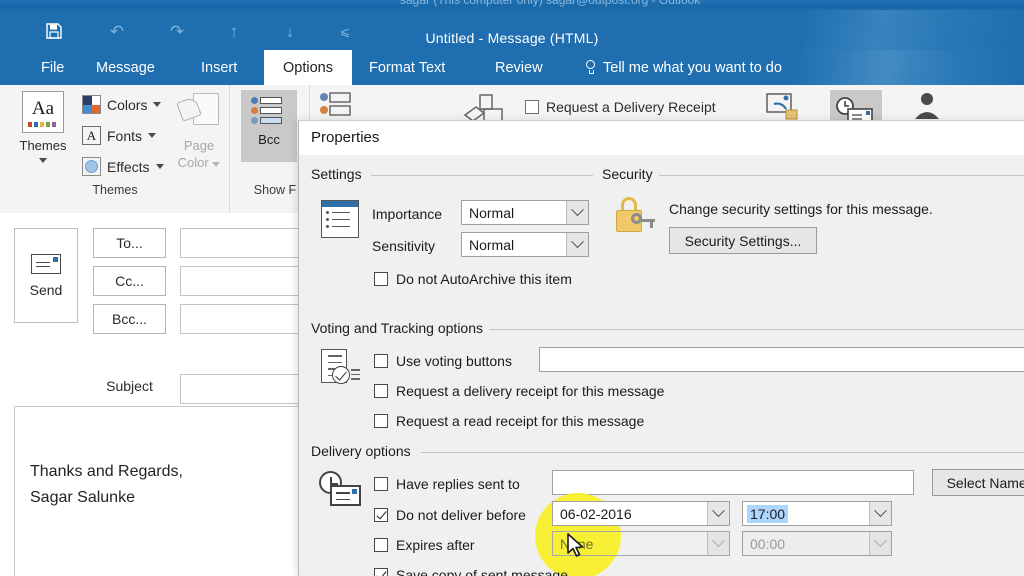  I want to click on request-delivery-receipt-dialog-box, so click(381, 391).